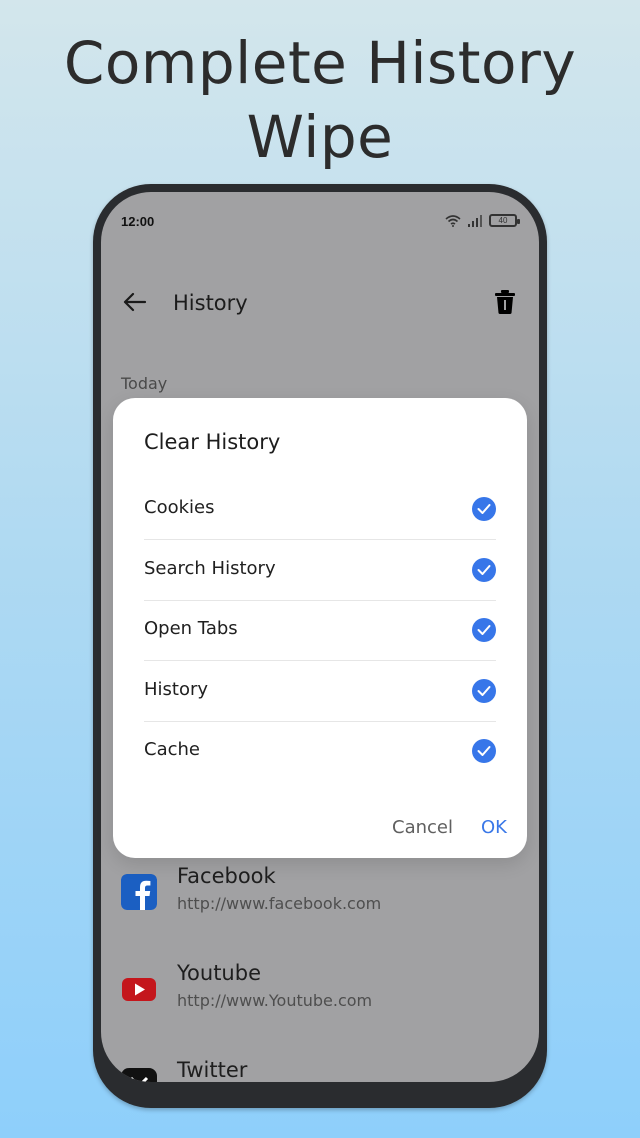 The height and width of the screenshot is (1138, 640). I want to click on history-item-url: http://www.facebook.com, so click(279, 903).